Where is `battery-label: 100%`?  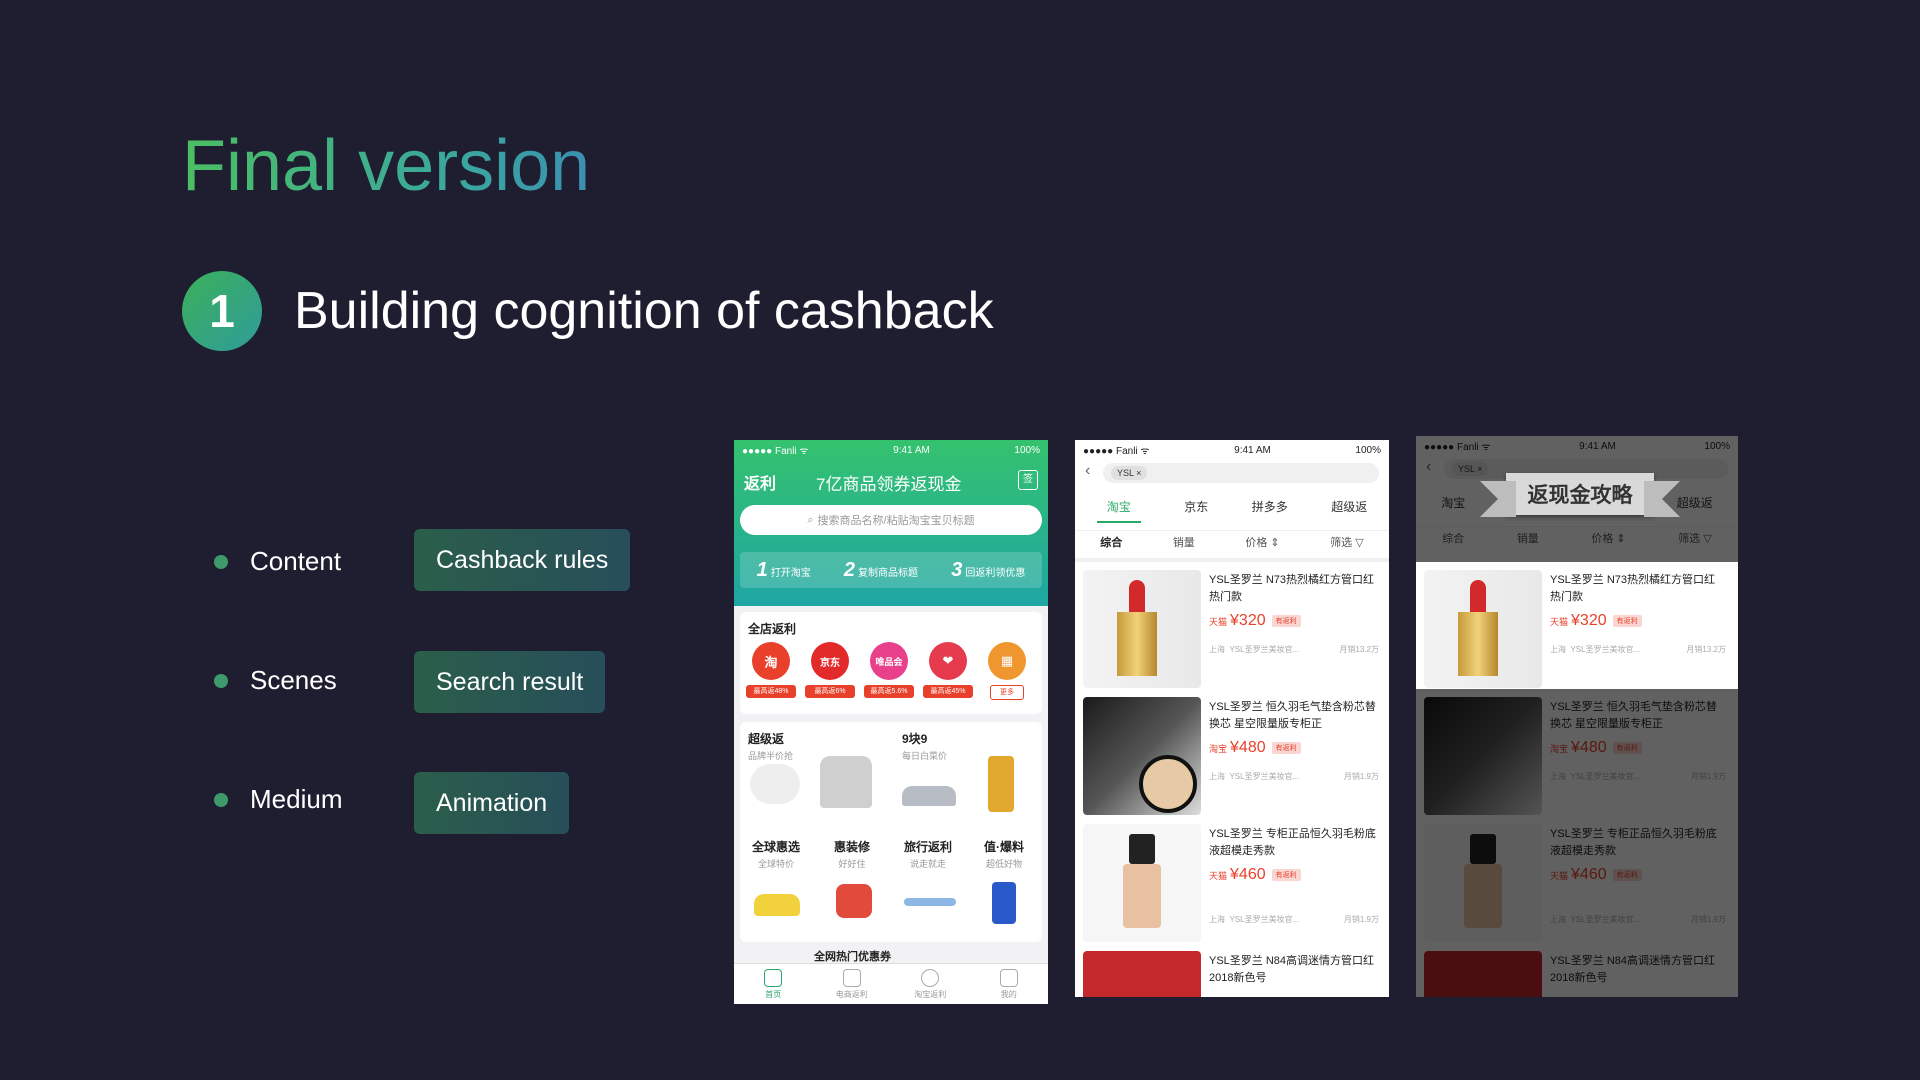
battery-label: 100% is located at coordinates (1027, 450).